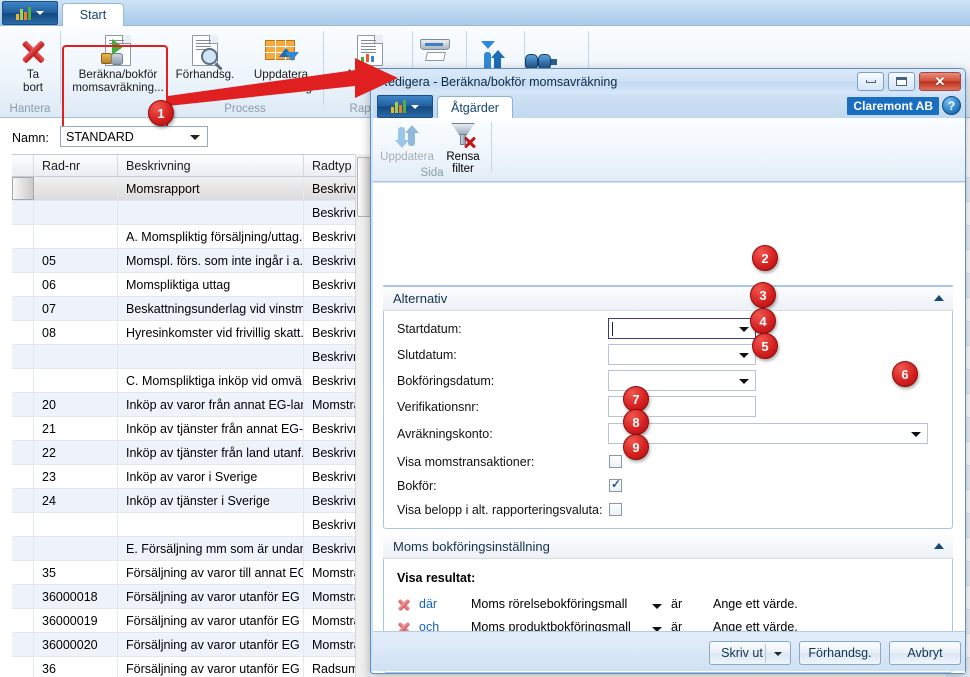  Describe the element at coordinates (30, 109) in the screenshot. I see `ribbon-group-caption: Hantera` at that location.